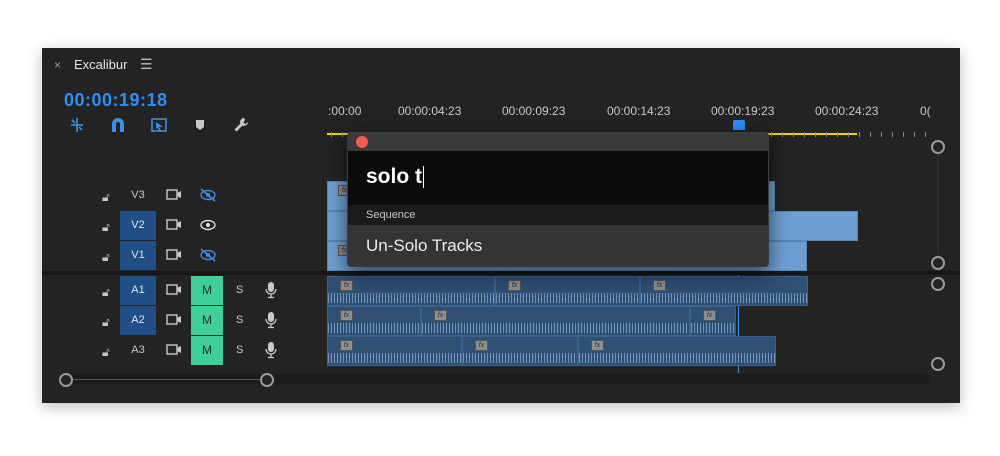 This screenshot has height=456, width=1000. I want to click on result-category: Sequence, so click(558, 215).